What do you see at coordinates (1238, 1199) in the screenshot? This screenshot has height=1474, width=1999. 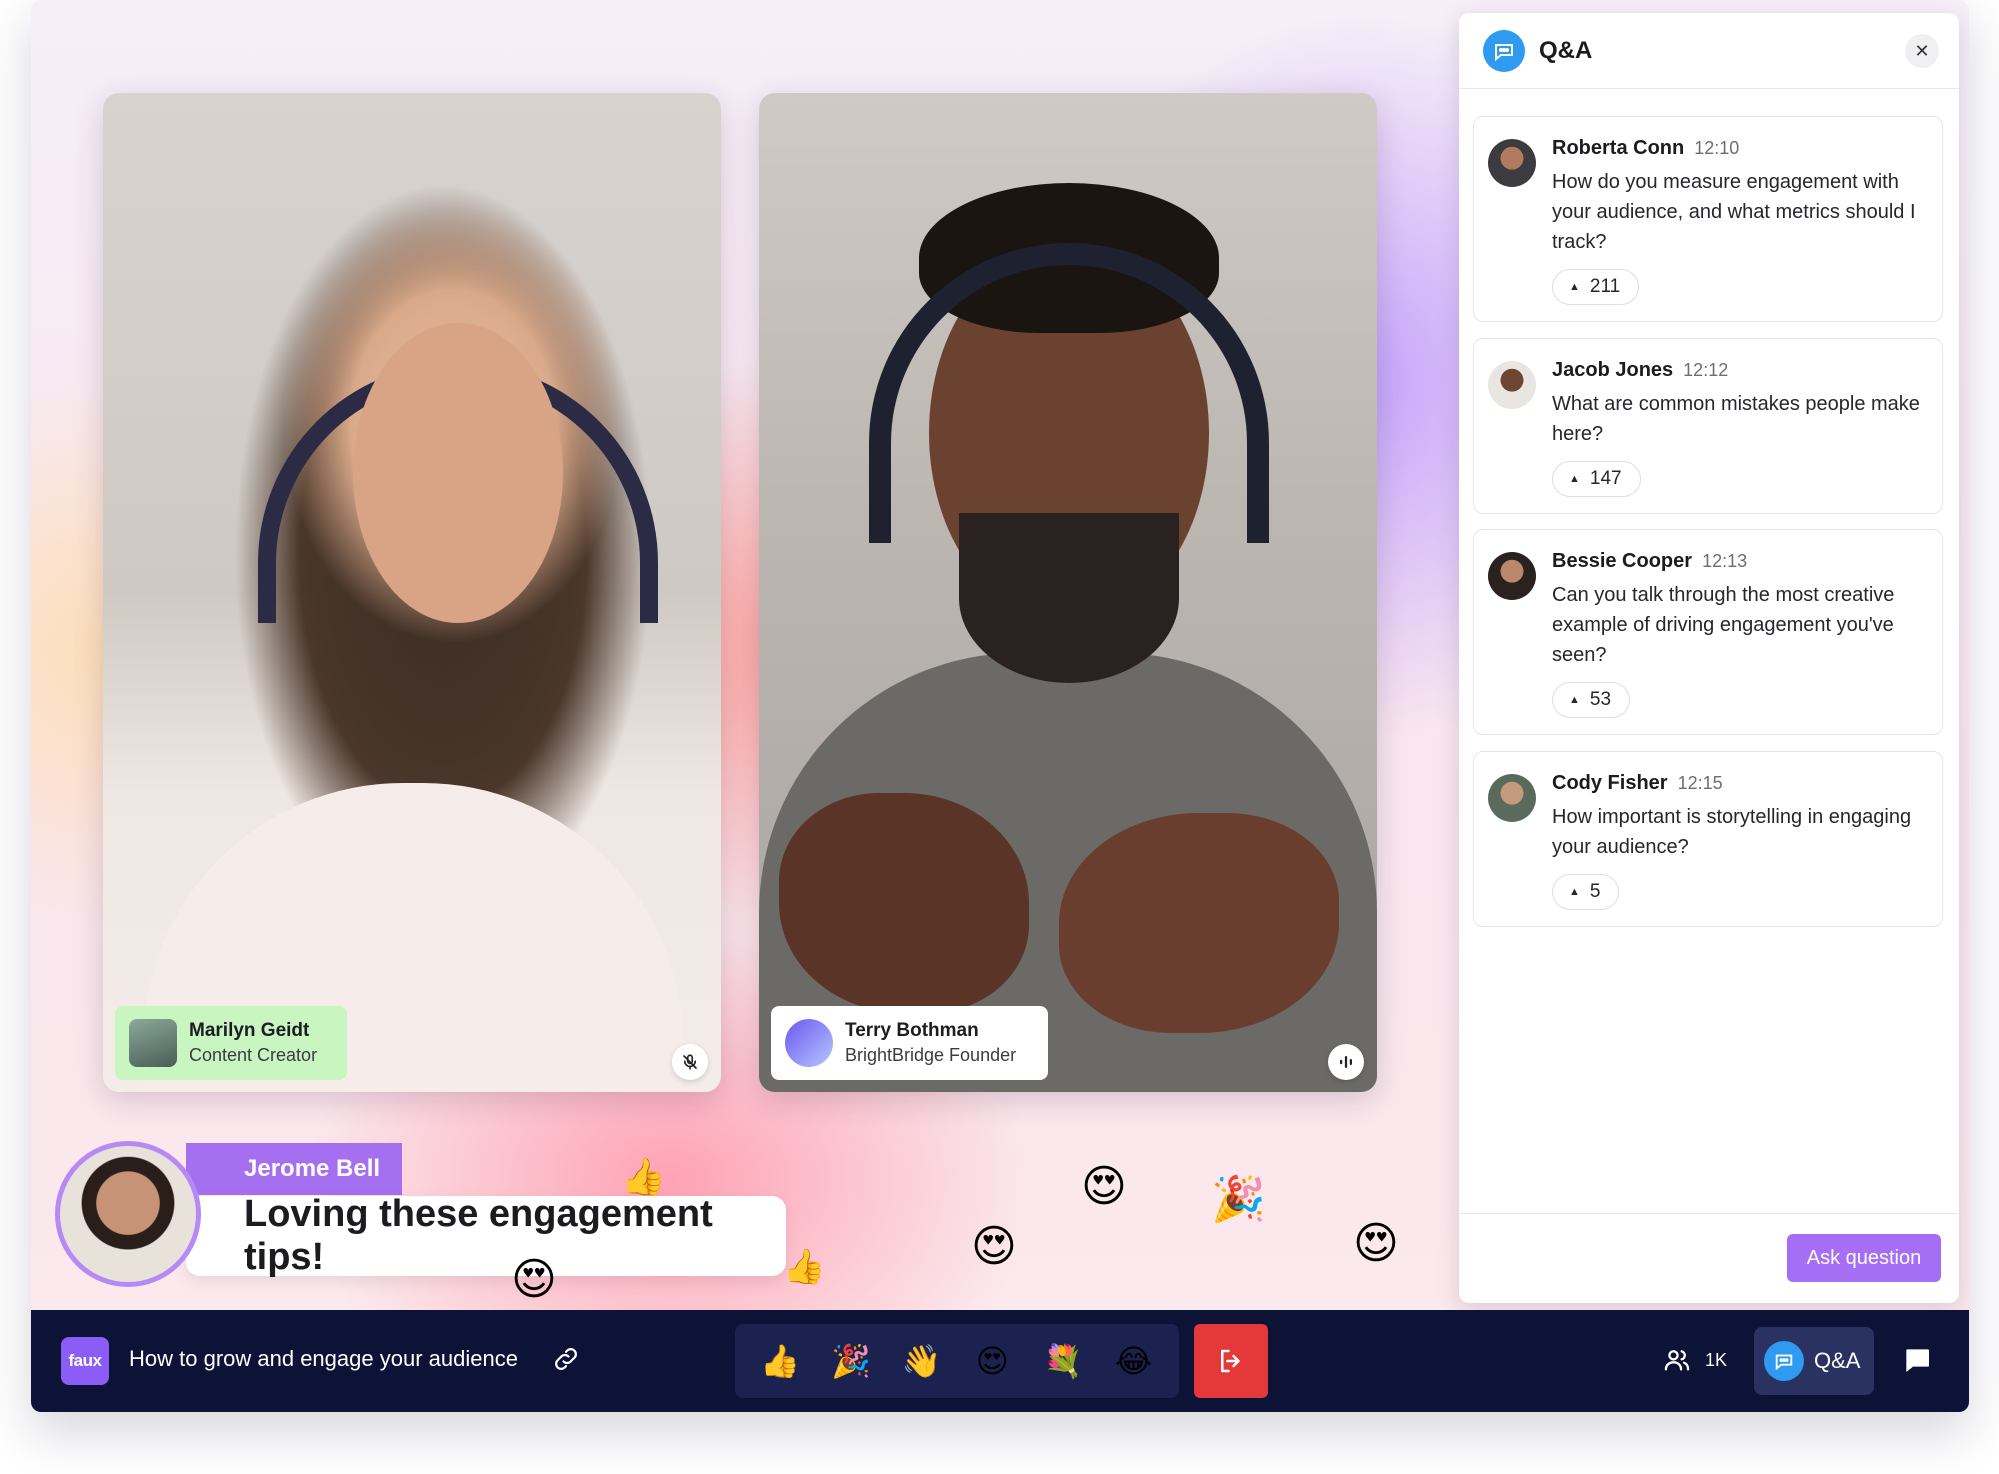 I see `floating-emoji: 🎉` at bounding box center [1238, 1199].